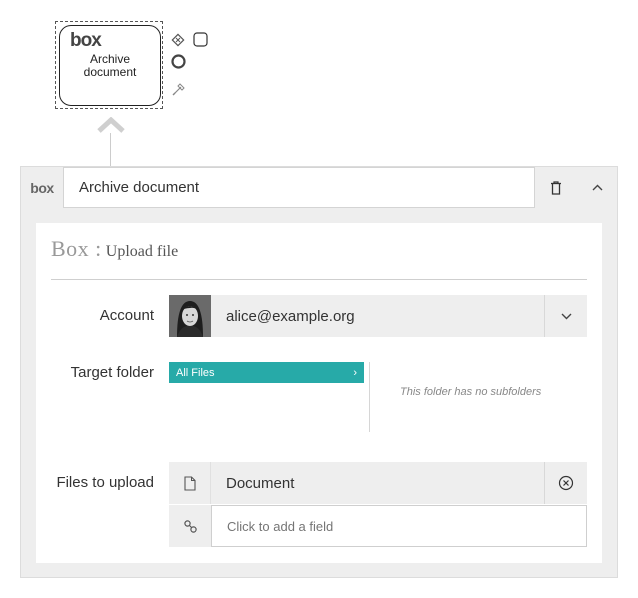  What do you see at coordinates (319, 279) in the screenshot?
I see `title-divider` at bounding box center [319, 279].